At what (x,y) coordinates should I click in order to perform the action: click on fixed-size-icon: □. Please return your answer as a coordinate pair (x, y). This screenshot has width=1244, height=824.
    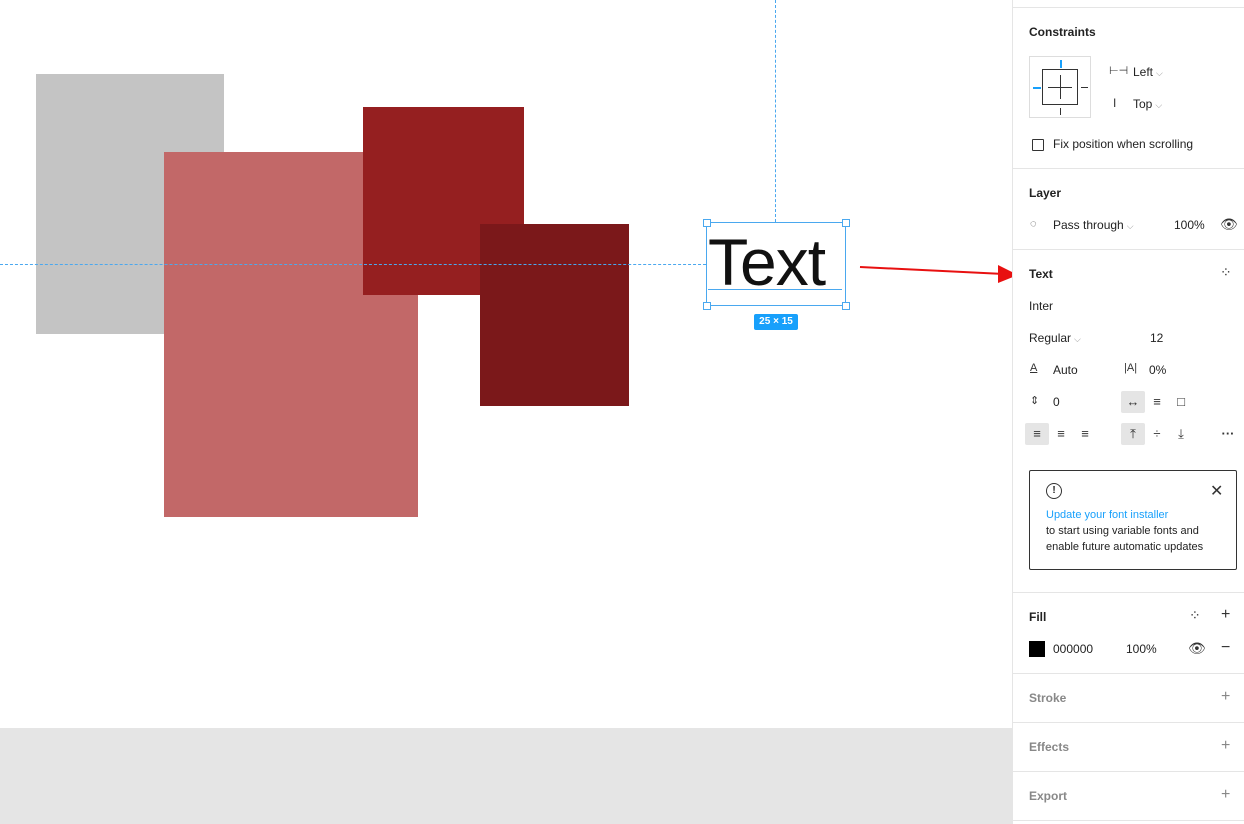
    Looking at the image, I should click on (1181, 402).